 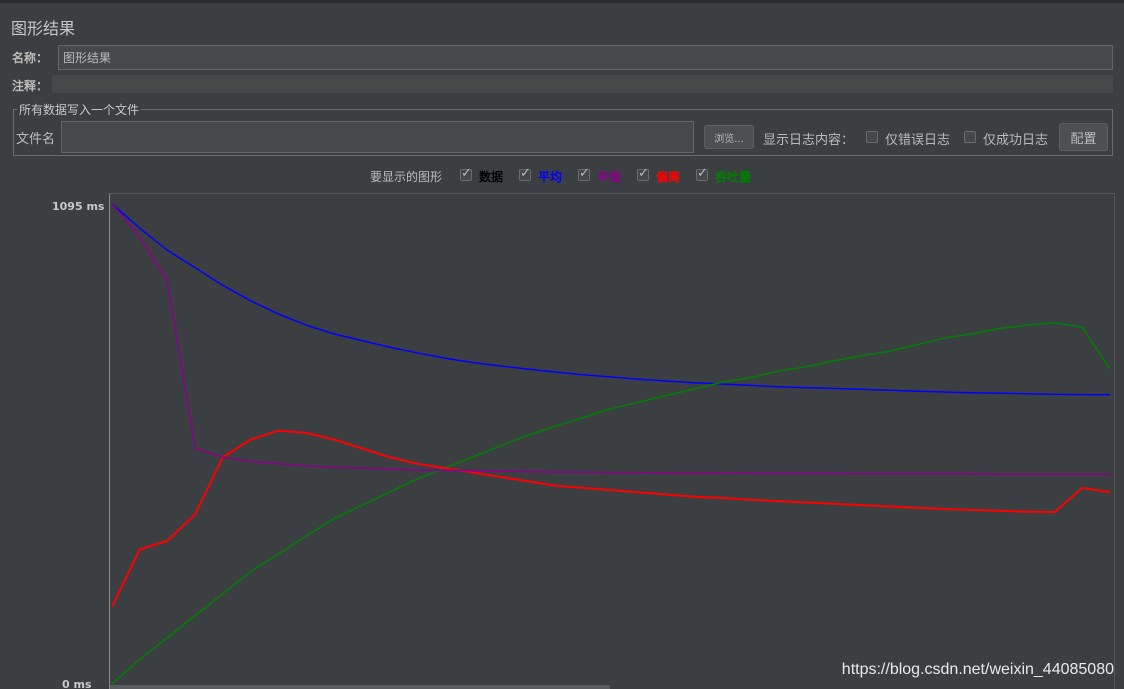 What do you see at coordinates (1083, 137) in the screenshot?
I see `configure-button: 配置` at bounding box center [1083, 137].